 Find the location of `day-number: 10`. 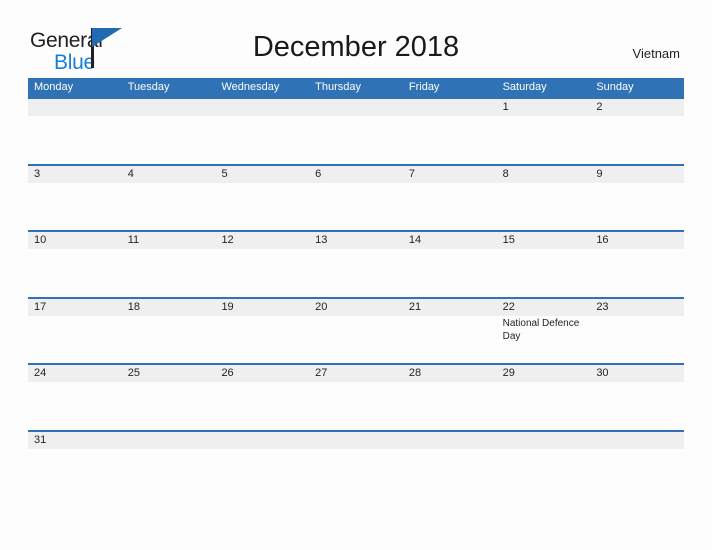

day-number: 10 is located at coordinates (75, 240).